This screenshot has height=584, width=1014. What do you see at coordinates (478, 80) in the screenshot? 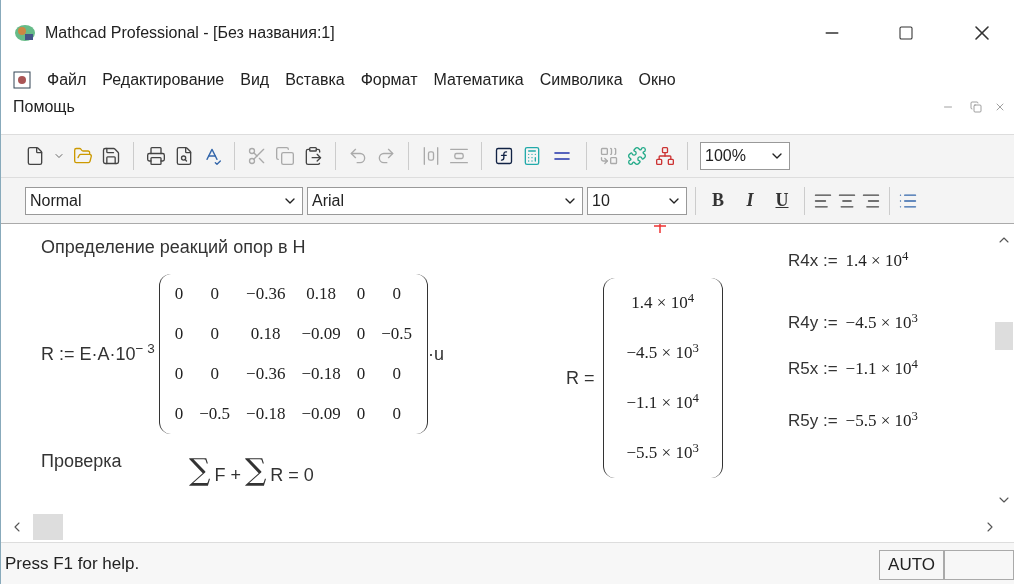
I see `menu-item: Математика` at bounding box center [478, 80].